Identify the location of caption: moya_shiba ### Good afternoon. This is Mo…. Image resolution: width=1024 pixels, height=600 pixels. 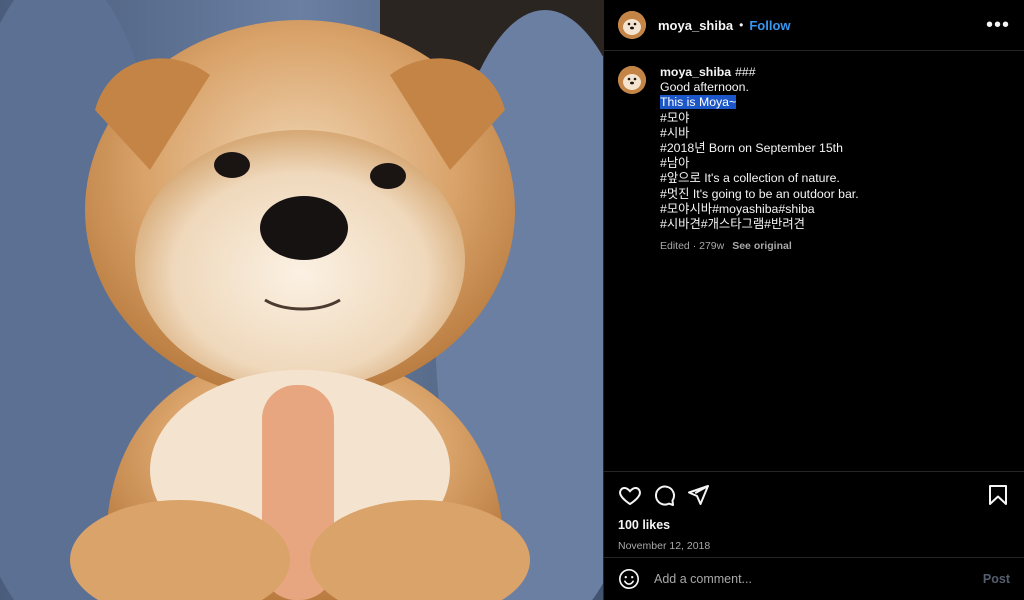
(814, 159).